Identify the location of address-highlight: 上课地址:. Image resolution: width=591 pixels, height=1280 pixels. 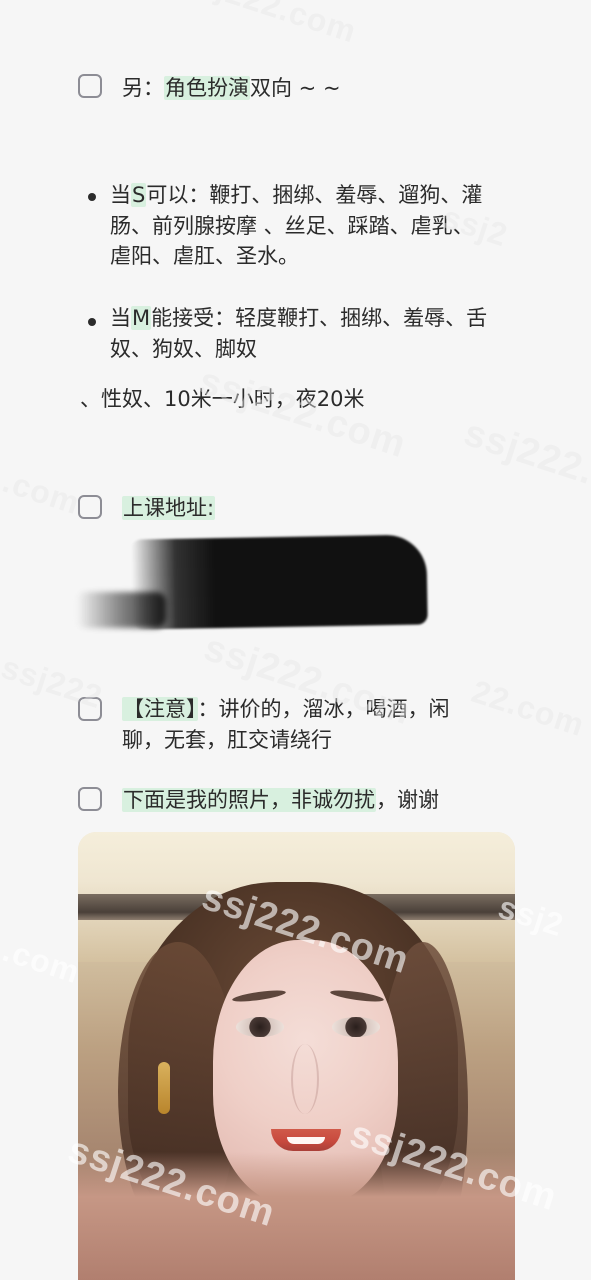
(169, 508).